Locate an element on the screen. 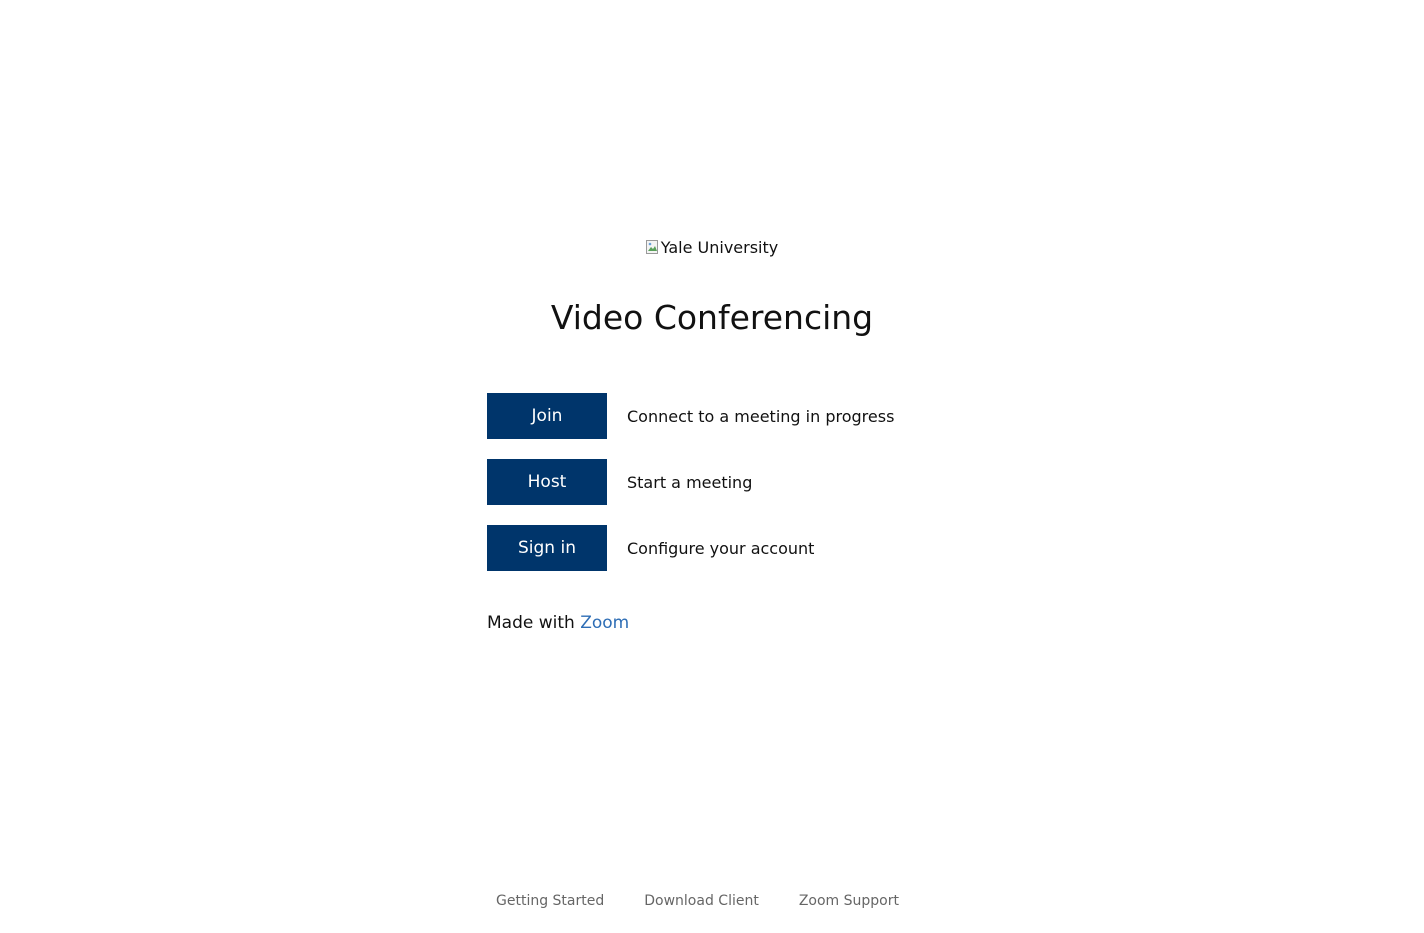  logo-container: Yale University is located at coordinates (712, 247).